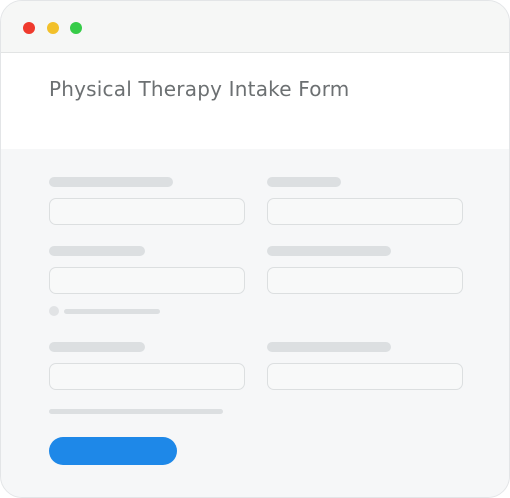 This screenshot has height=498, width=510. What do you see at coordinates (113, 451) in the screenshot?
I see `submit-button` at bounding box center [113, 451].